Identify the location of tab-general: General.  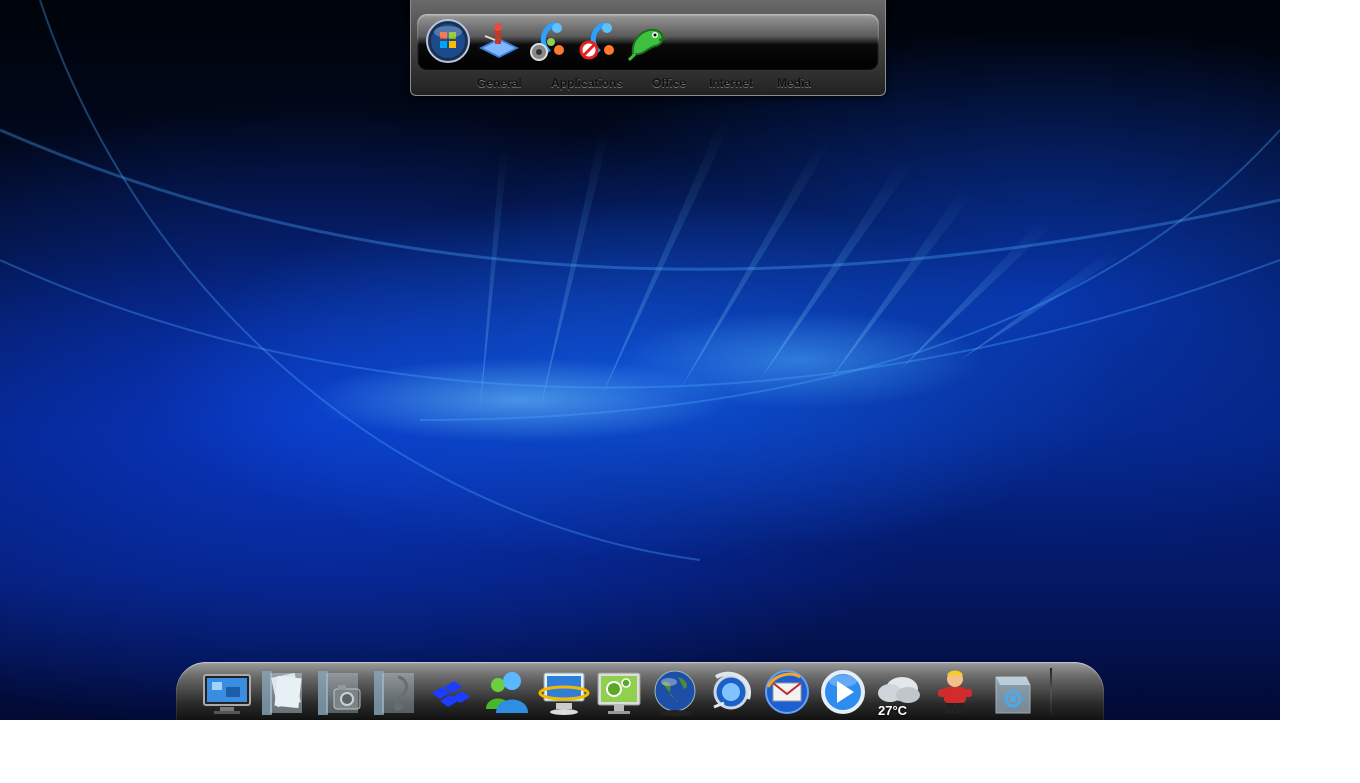
(499, 83).